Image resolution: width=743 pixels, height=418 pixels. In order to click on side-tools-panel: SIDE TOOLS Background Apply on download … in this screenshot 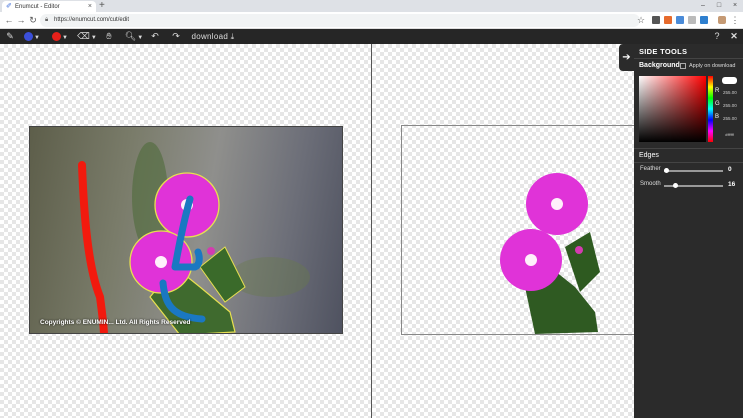, I will do `click(688, 231)`.